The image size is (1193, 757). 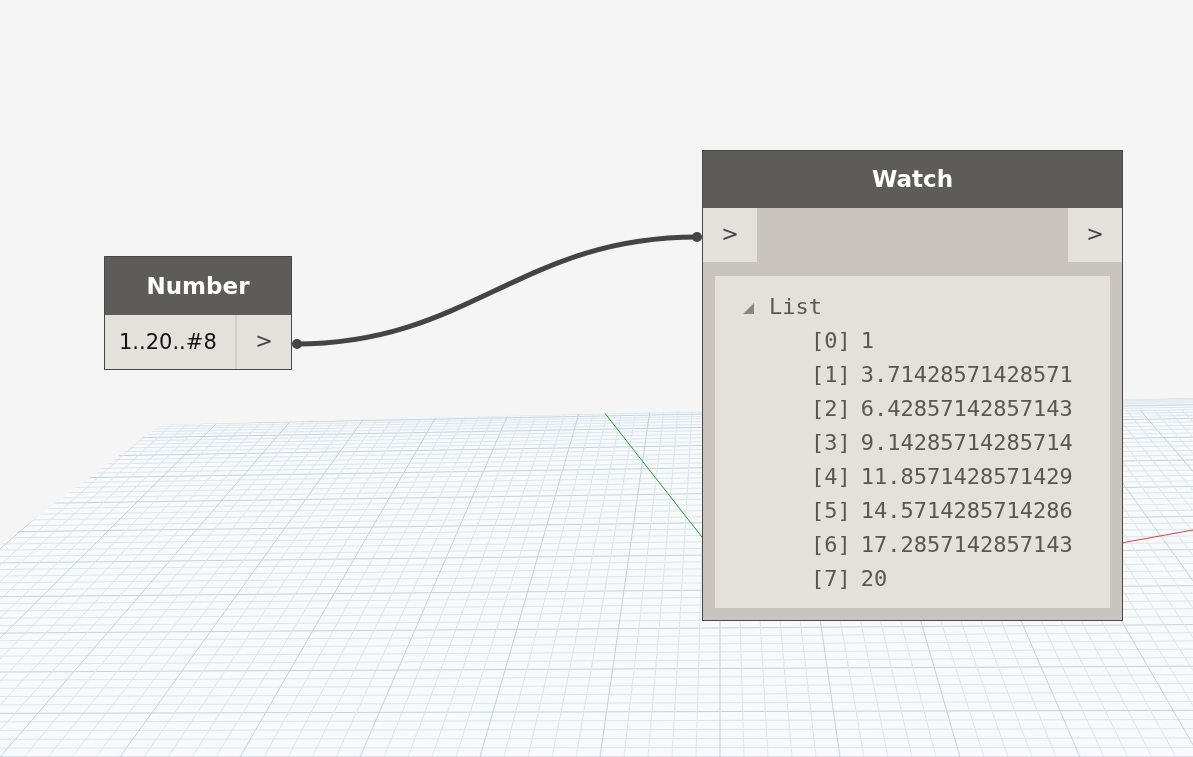 I want to click on list-value: 11.8571428571429, so click(x=966, y=476).